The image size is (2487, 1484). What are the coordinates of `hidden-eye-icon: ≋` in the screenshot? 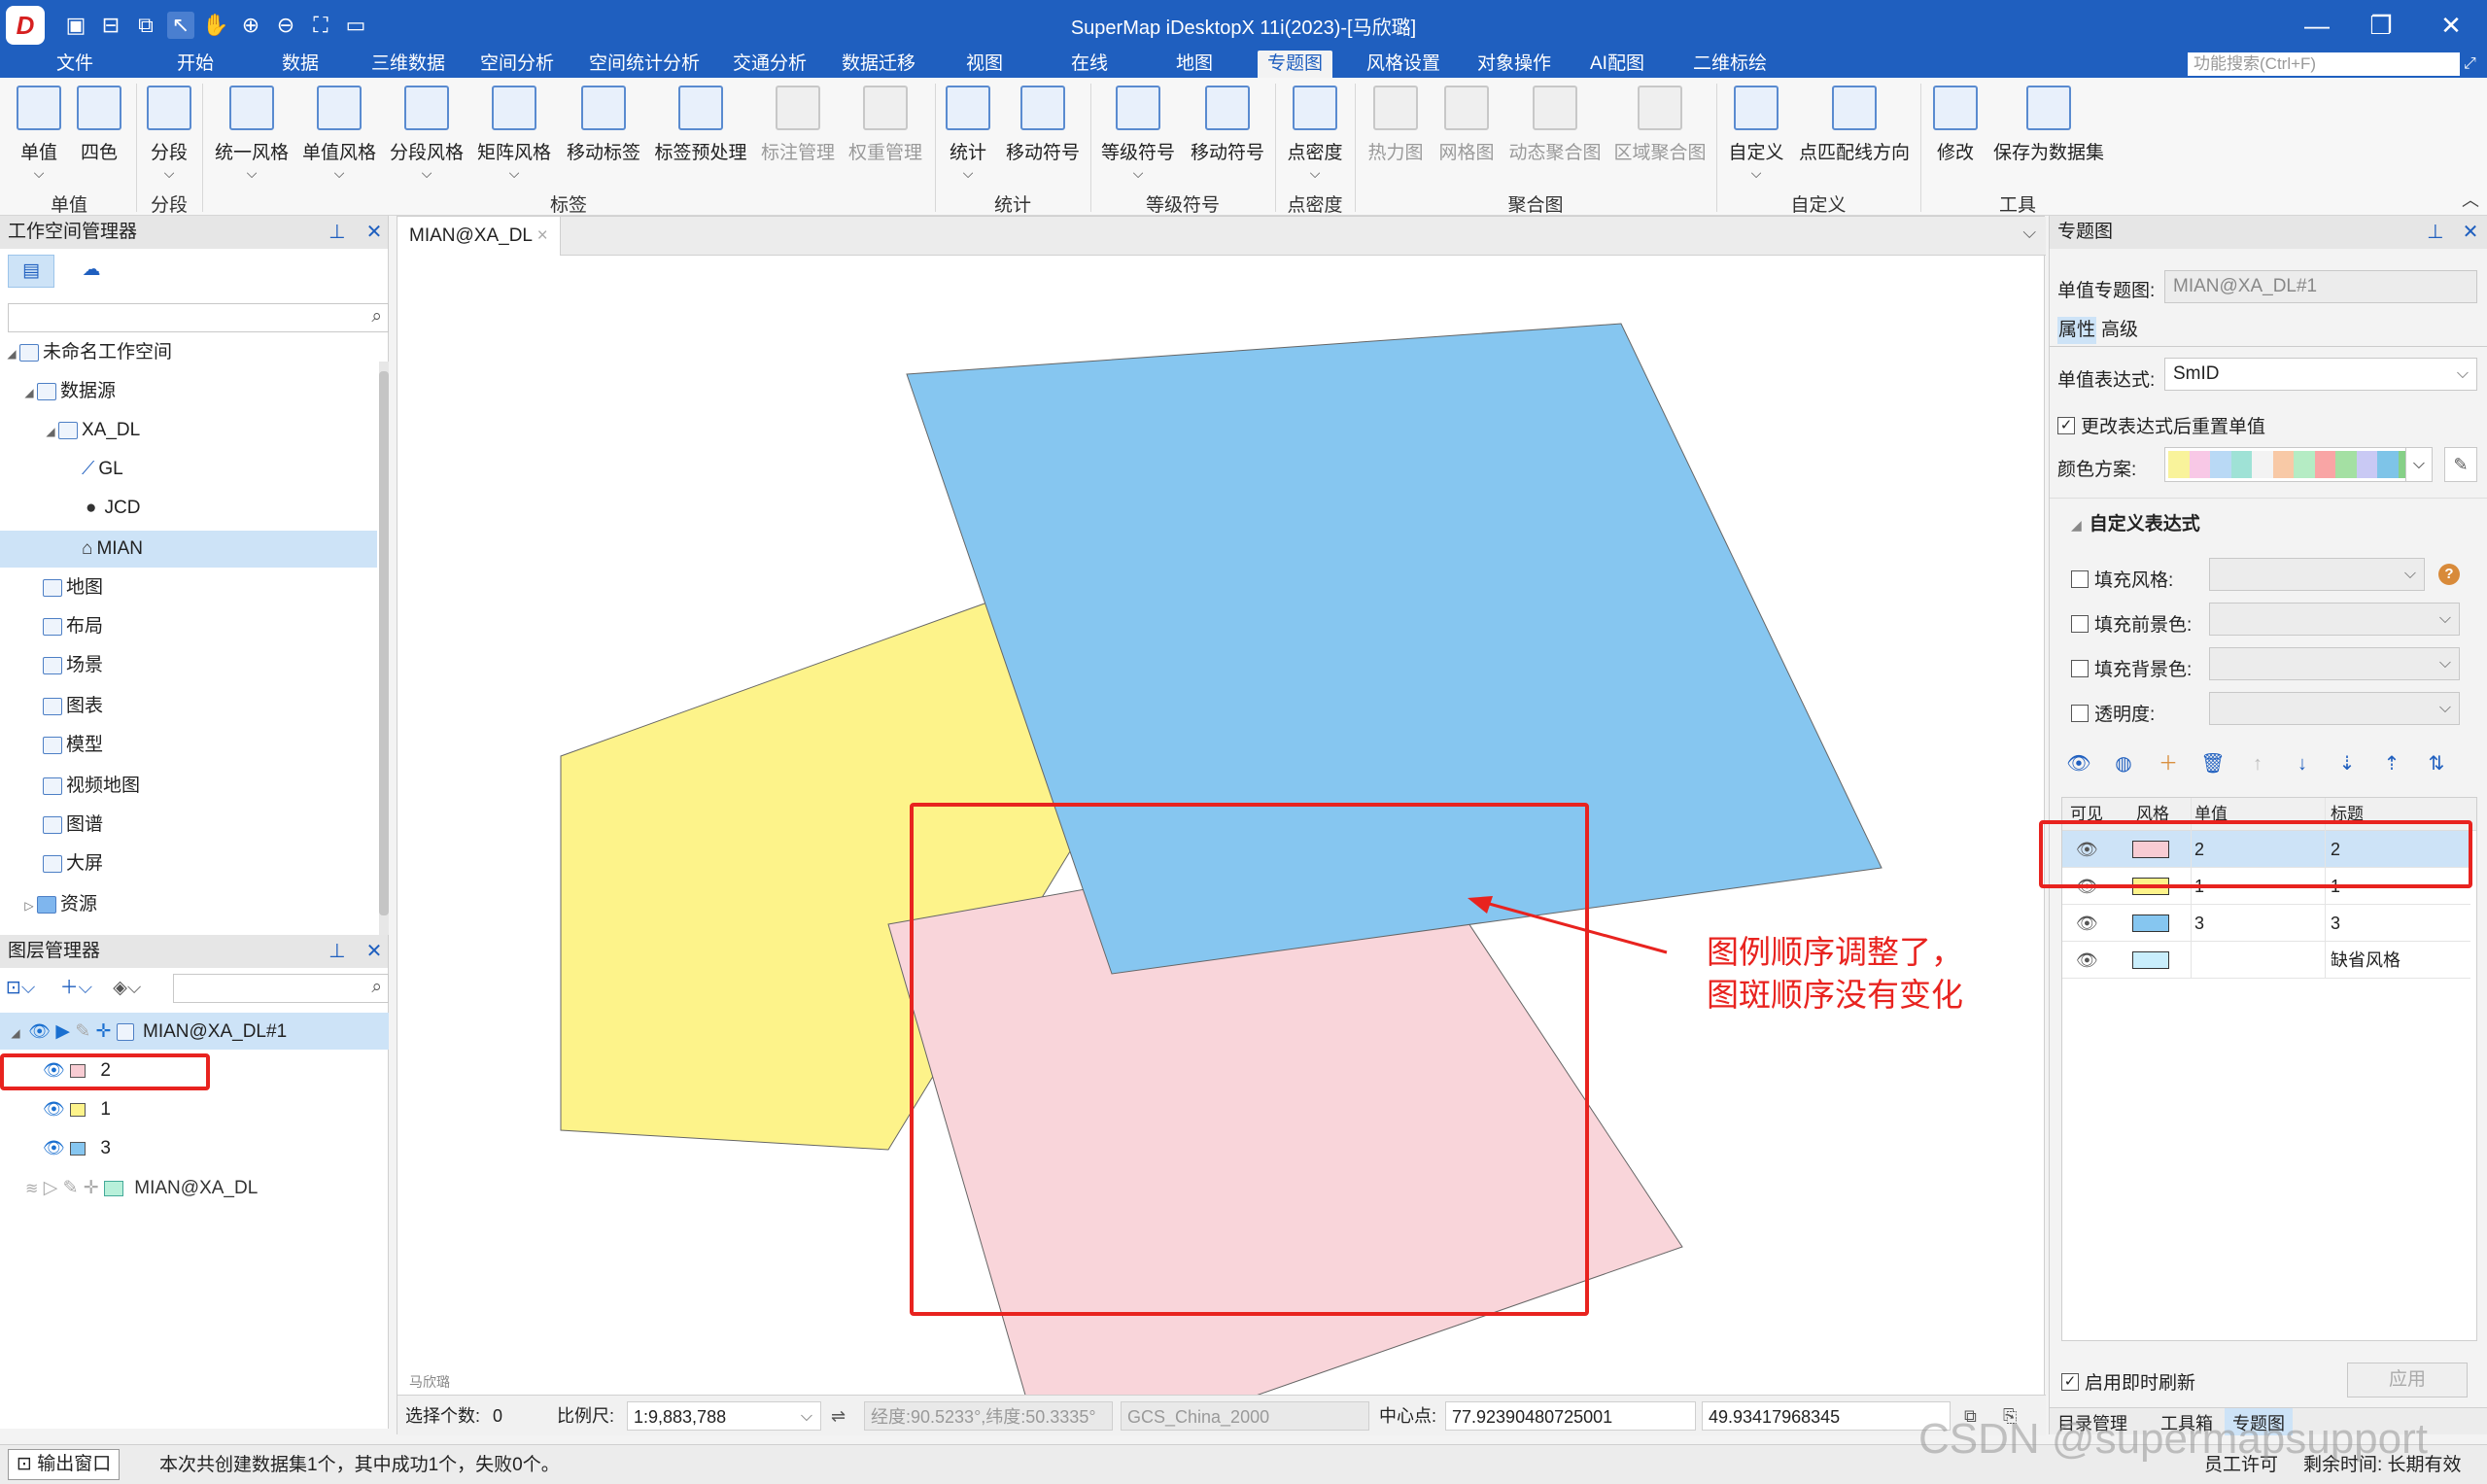 It's located at (31, 1189).